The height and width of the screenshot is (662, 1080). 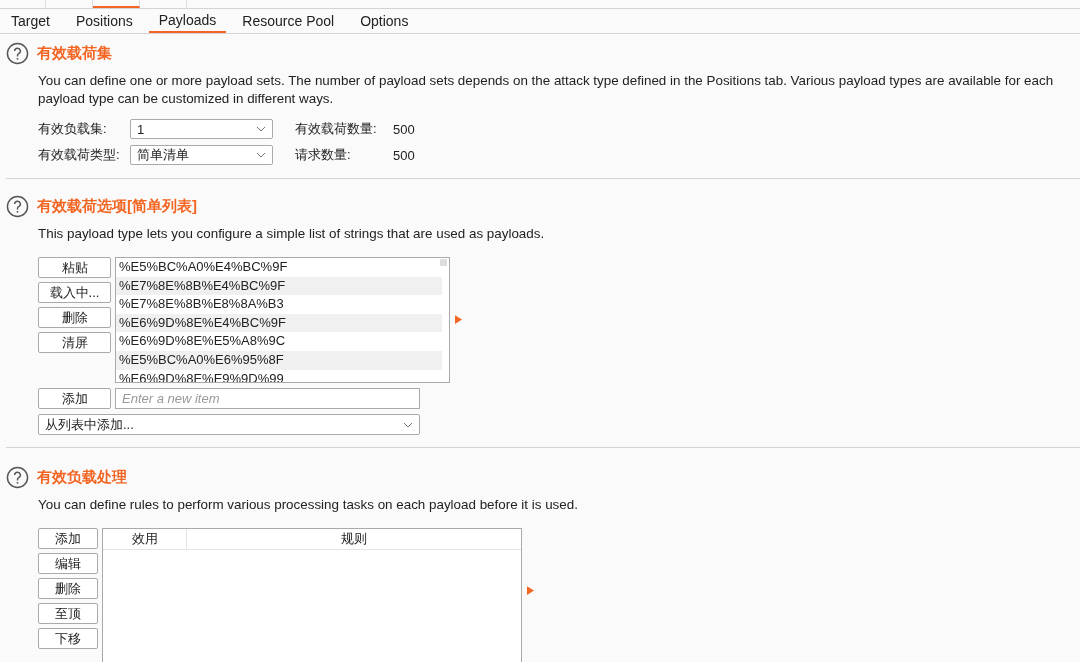 What do you see at coordinates (79, 155) in the screenshot?
I see `field-label: 有效载荷类型:` at bounding box center [79, 155].